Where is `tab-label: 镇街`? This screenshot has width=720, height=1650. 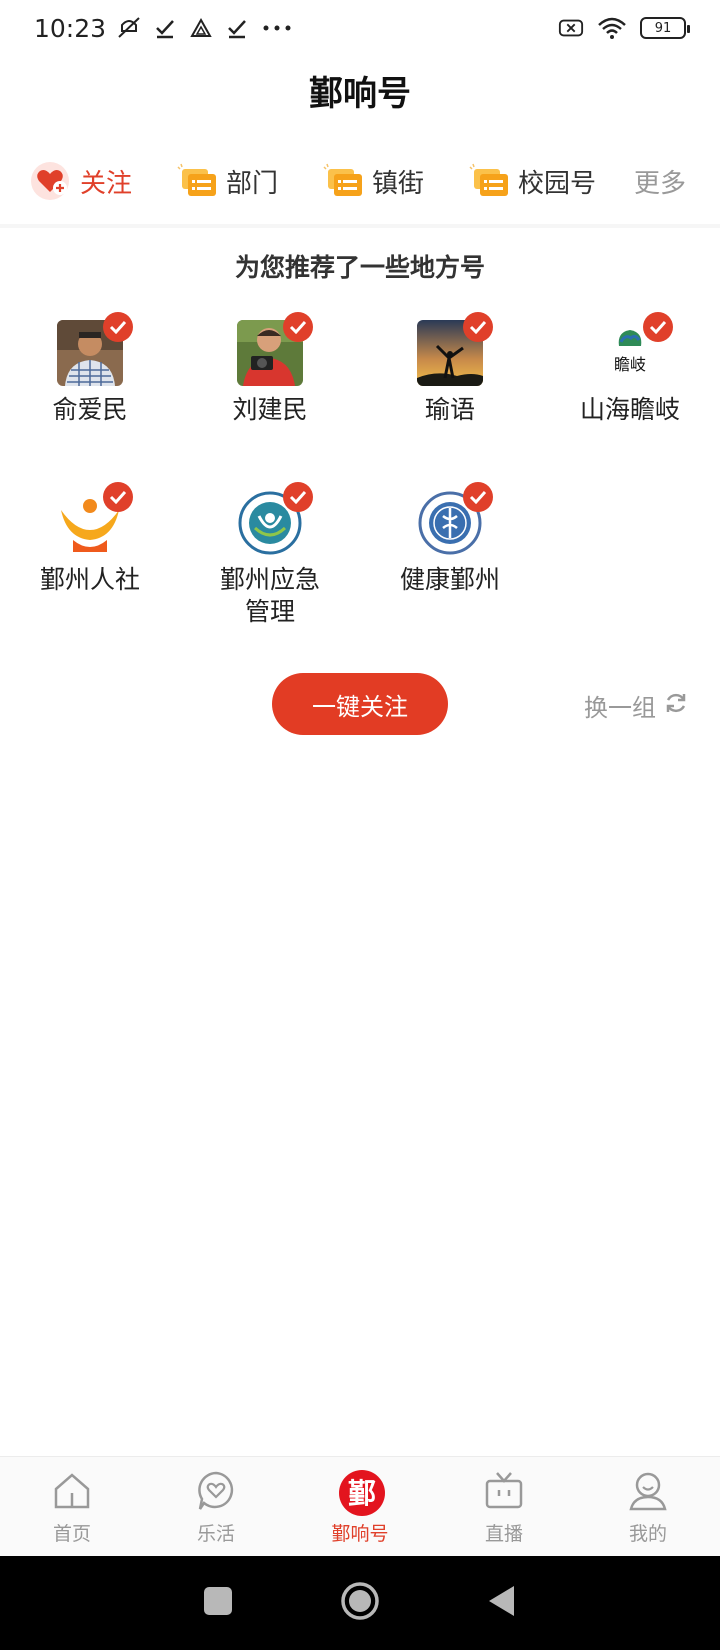
tab-label: 镇街 is located at coordinates (398, 183).